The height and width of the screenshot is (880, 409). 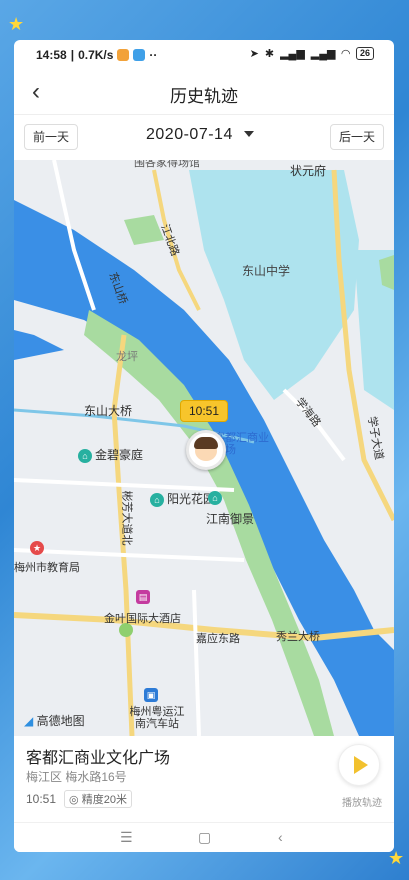 What do you see at coordinates (269, 54) in the screenshot?
I see `bluetooth-icon: ✱` at bounding box center [269, 54].